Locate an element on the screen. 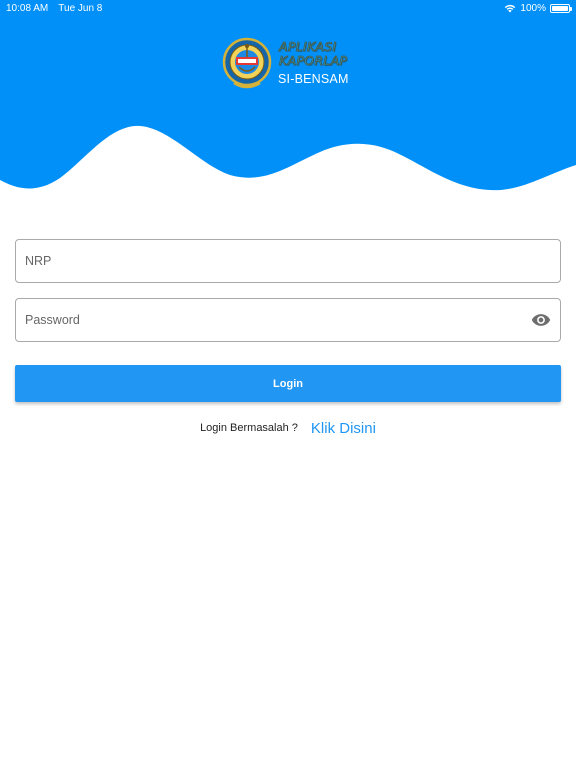 Image resolution: width=576 pixels, height=768 pixels. logo-title-line2: KAPORLAP is located at coordinates (313, 61).